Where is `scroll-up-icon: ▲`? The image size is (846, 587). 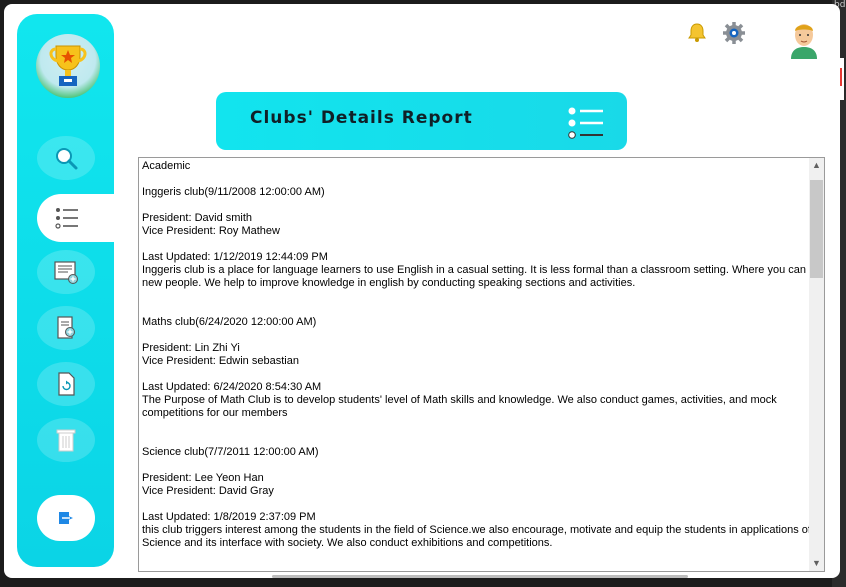
scroll-up-icon: ▲ is located at coordinates (816, 165).